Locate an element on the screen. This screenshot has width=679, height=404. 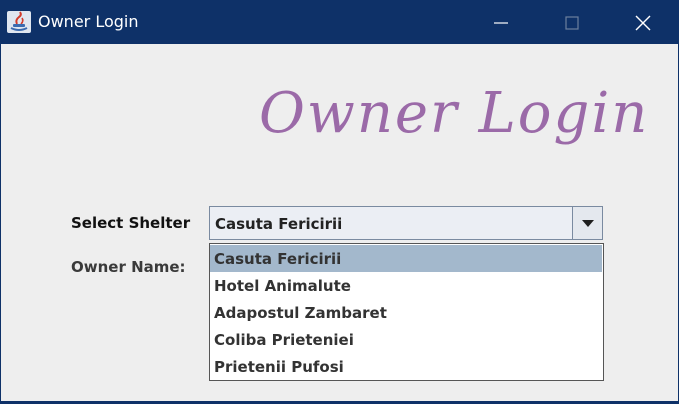
dropdown-arrow-button is located at coordinates (587, 223).